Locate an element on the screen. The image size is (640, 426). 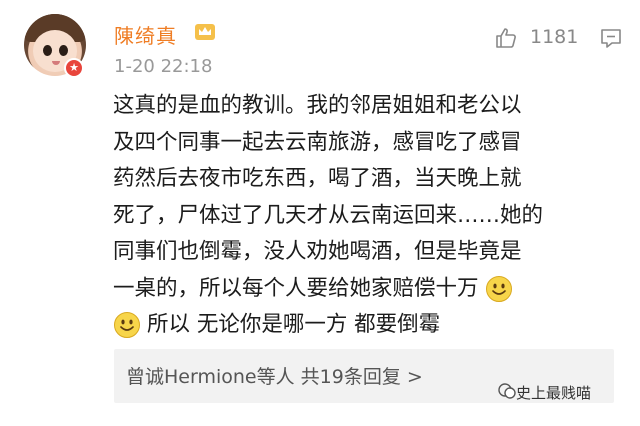
comment-line: 这真的是血的教训。我的邻居姐姐和老公以 is located at coordinates (363, 106).